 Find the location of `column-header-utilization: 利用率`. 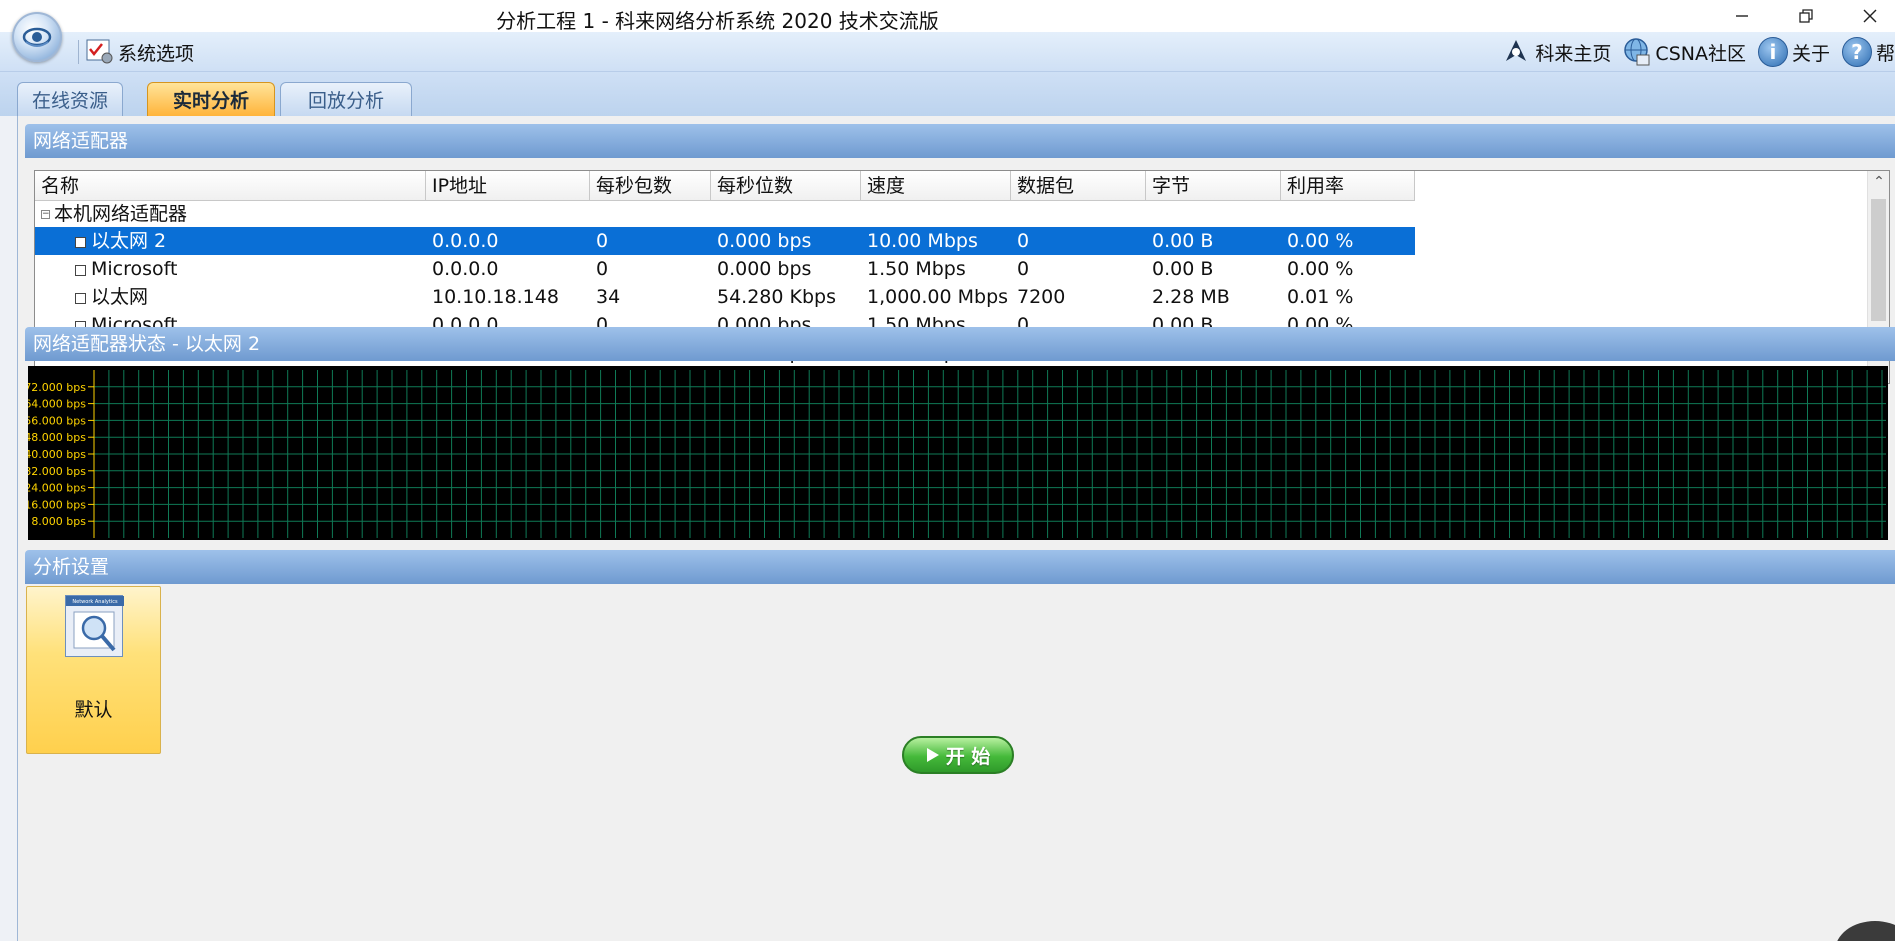

column-header-utilization: 利用率 is located at coordinates (1348, 186).